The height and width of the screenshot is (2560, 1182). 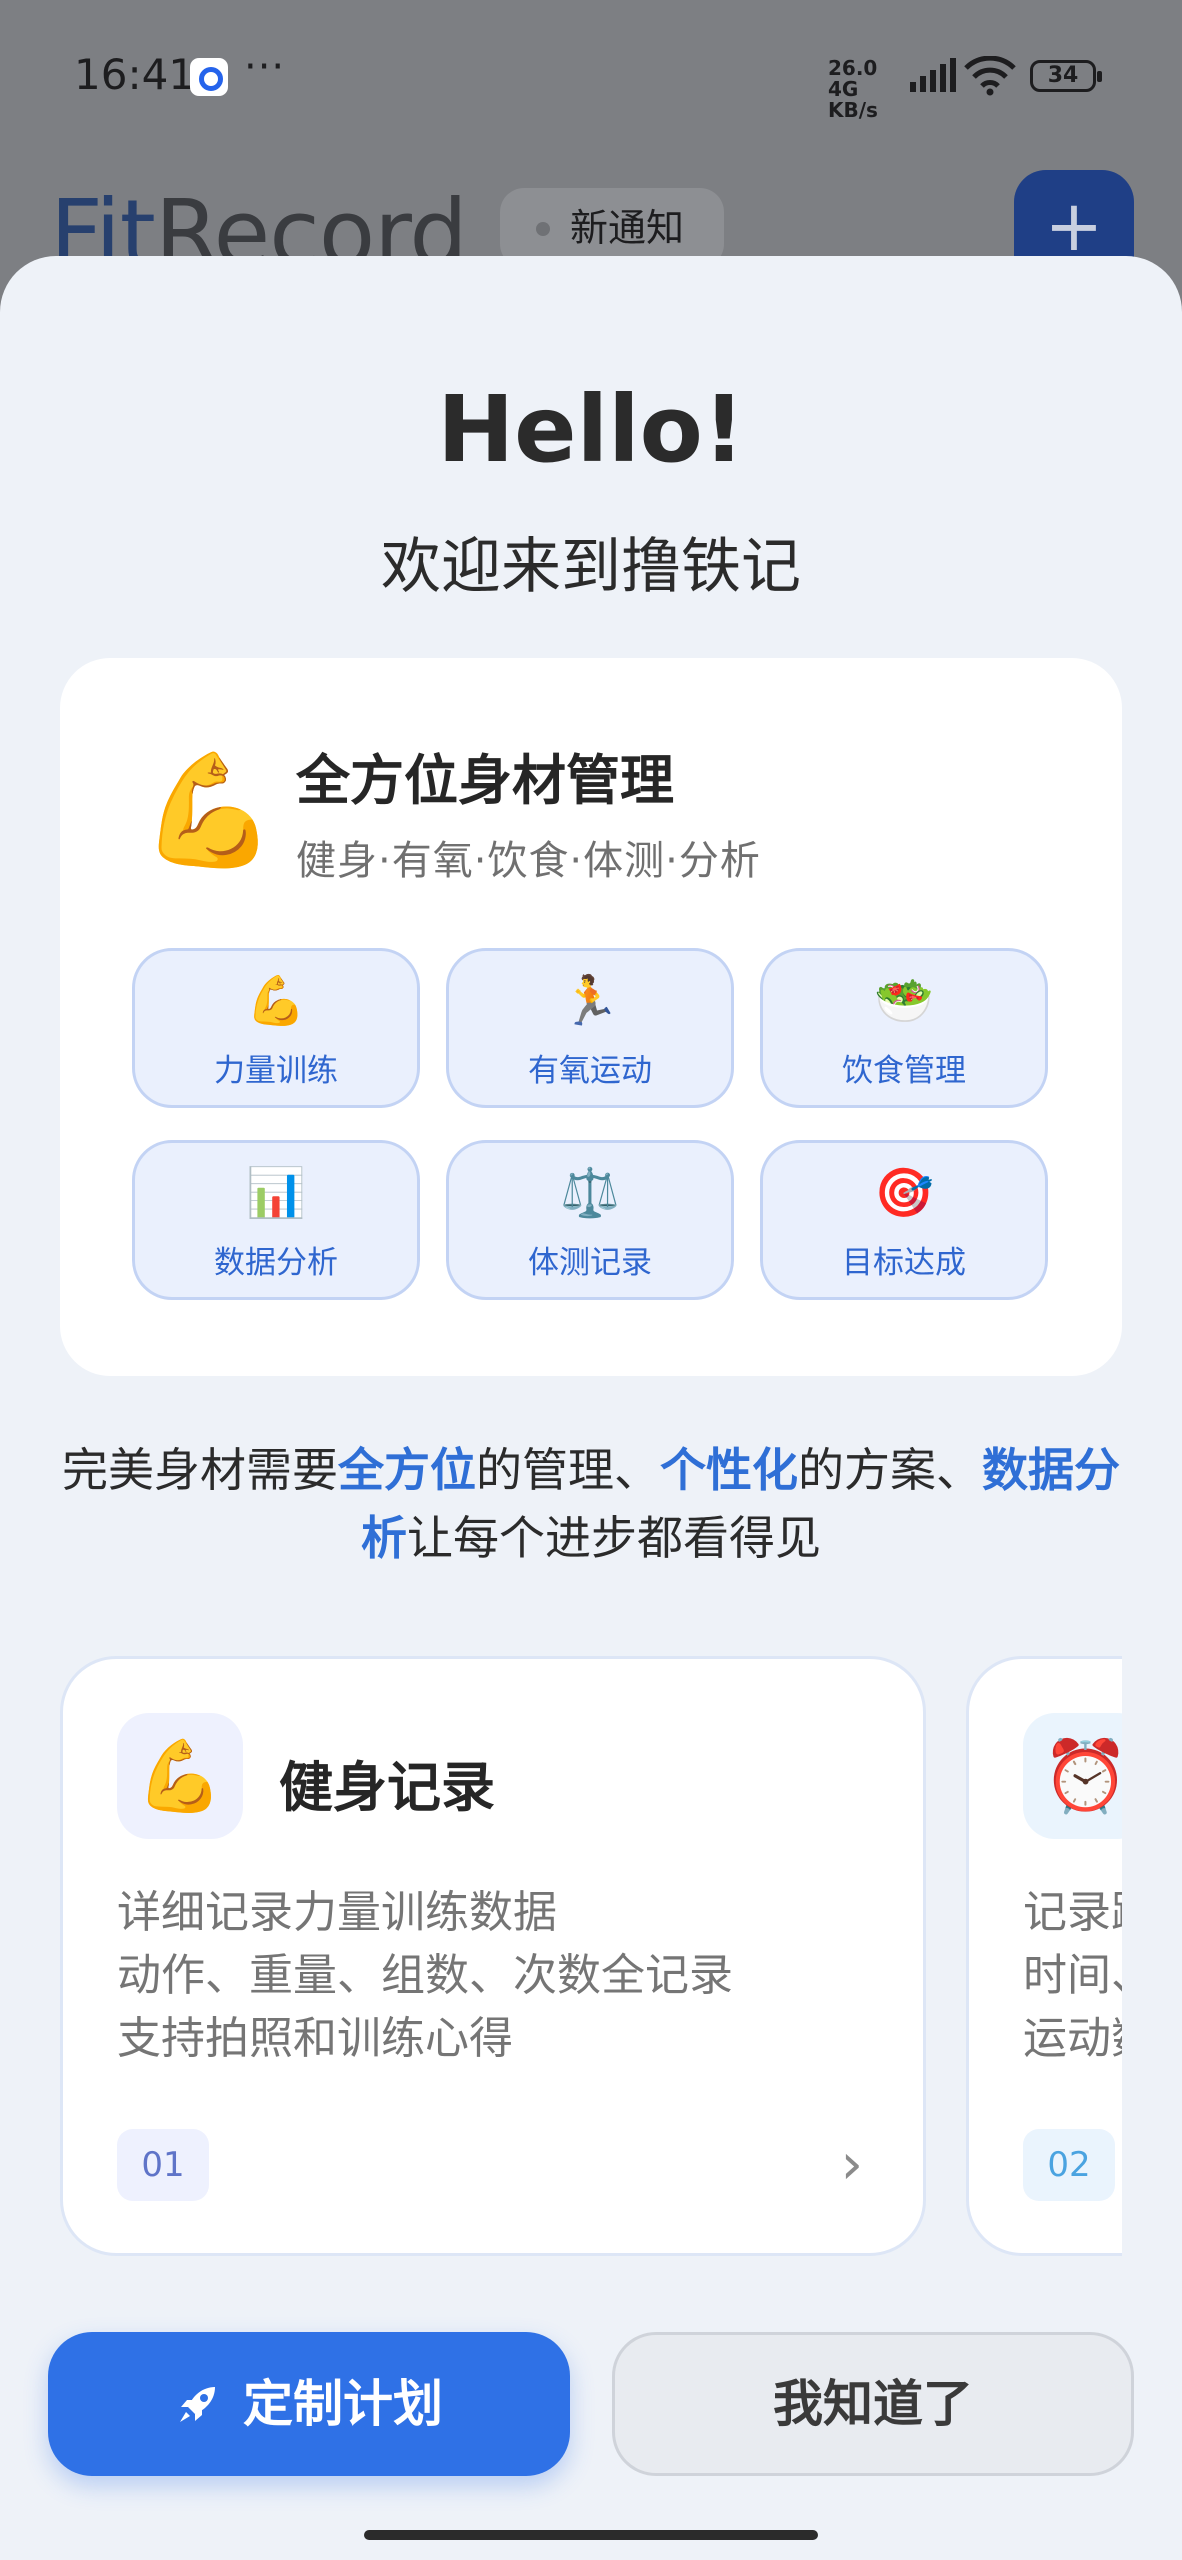 I want to click on wifi-icon, so click(x=990, y=76).